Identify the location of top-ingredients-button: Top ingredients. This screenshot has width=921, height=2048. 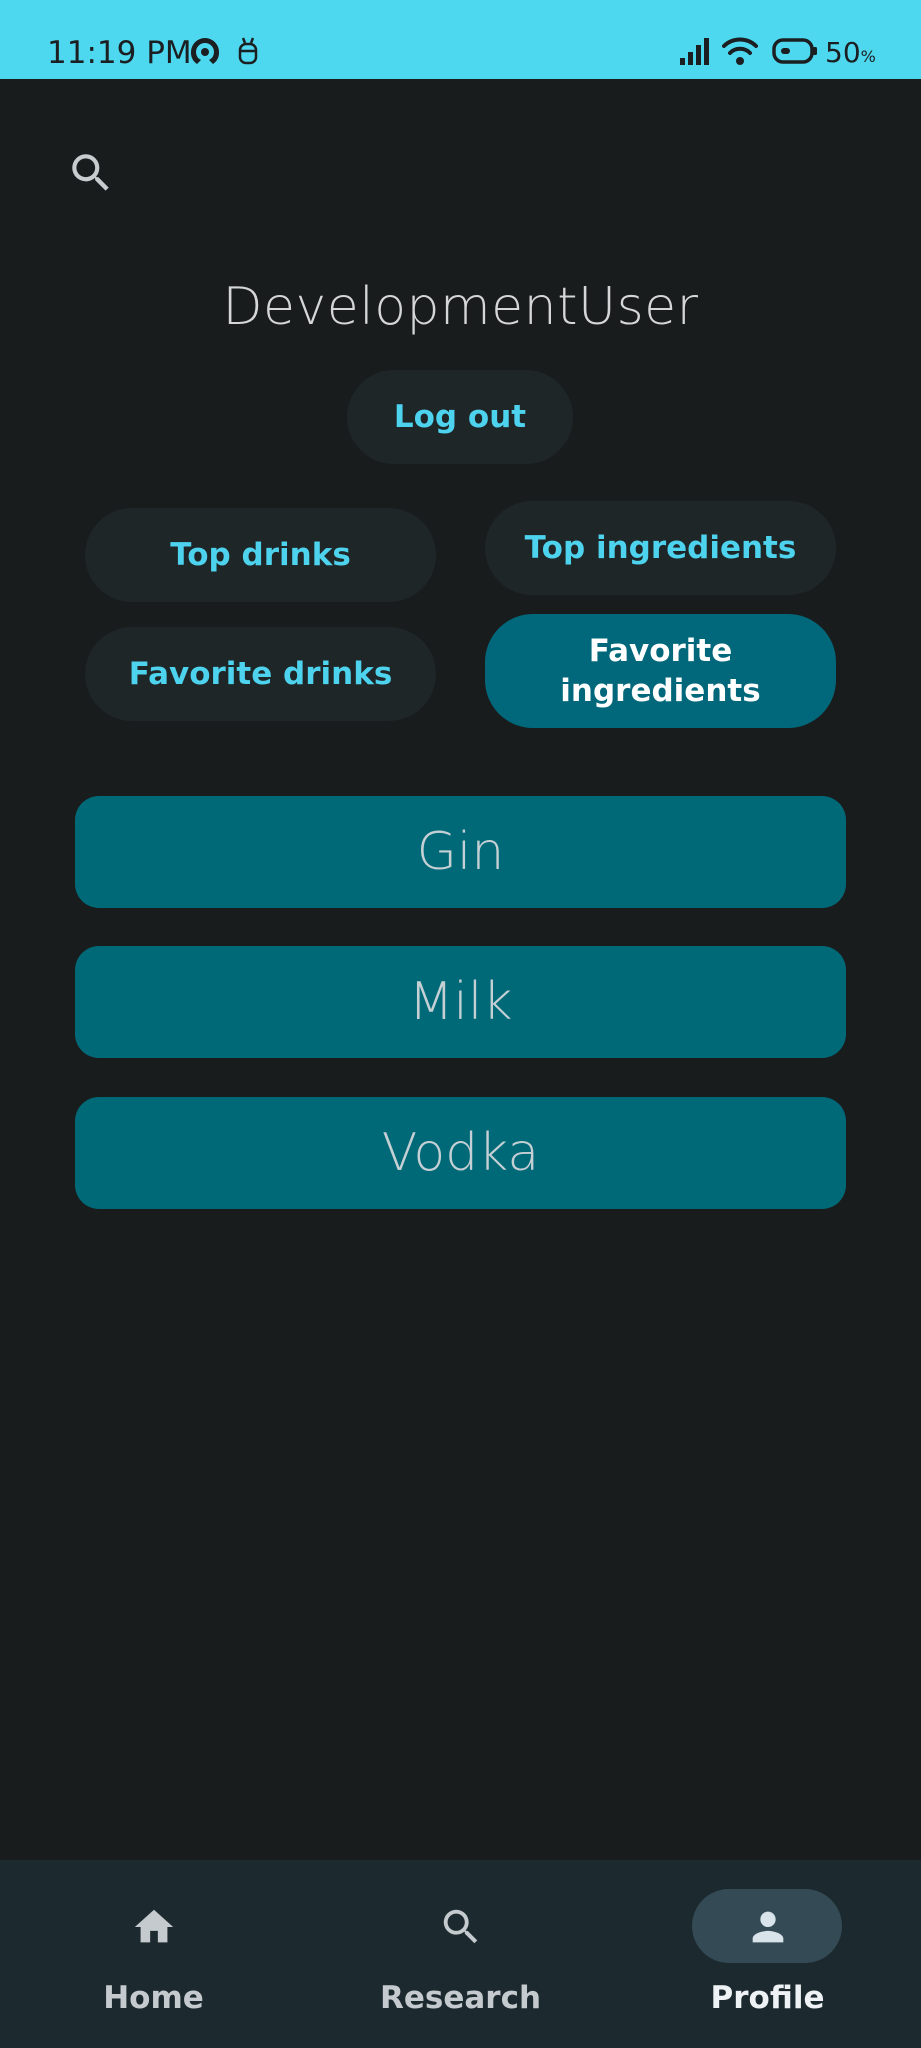
(660, 548).